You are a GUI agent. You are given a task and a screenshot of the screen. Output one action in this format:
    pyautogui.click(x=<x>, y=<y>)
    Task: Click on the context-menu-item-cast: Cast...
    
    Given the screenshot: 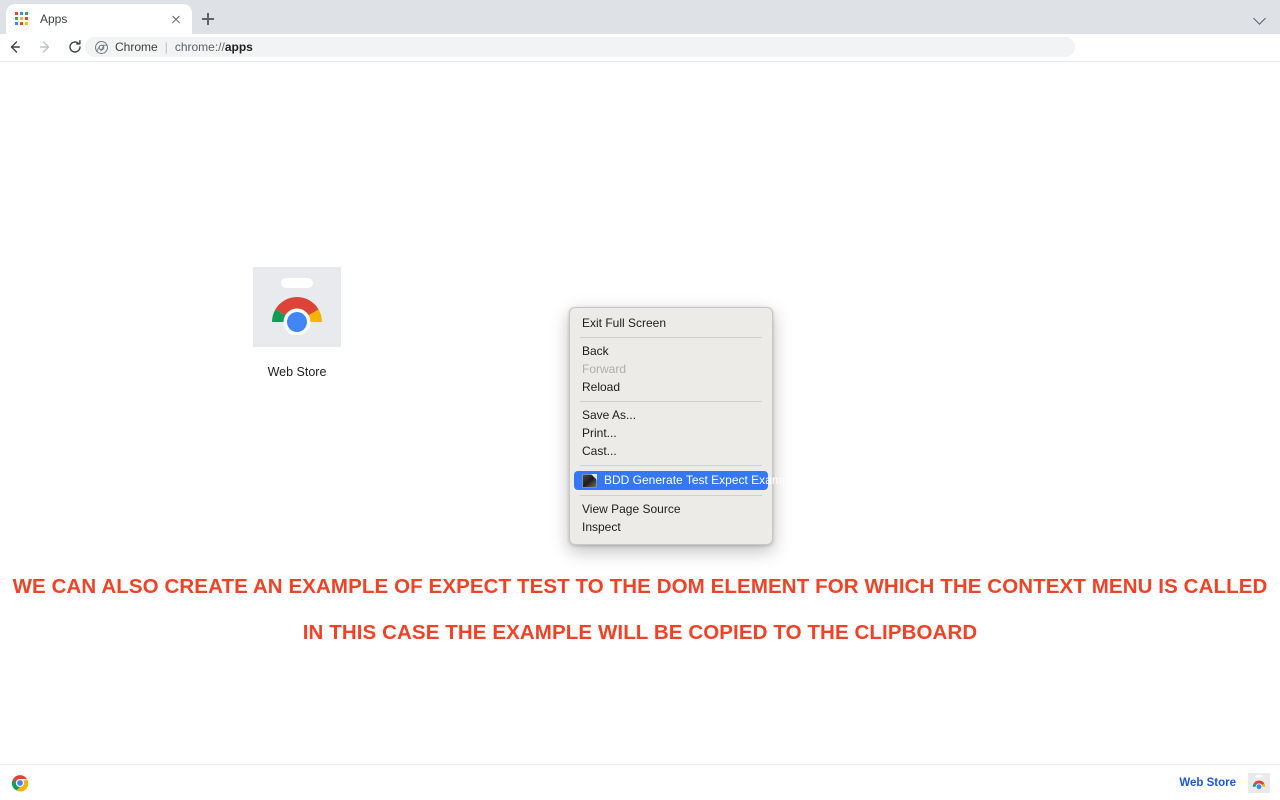 What is the action you would take?
    pyautogui.click(x=671, y=451)
    